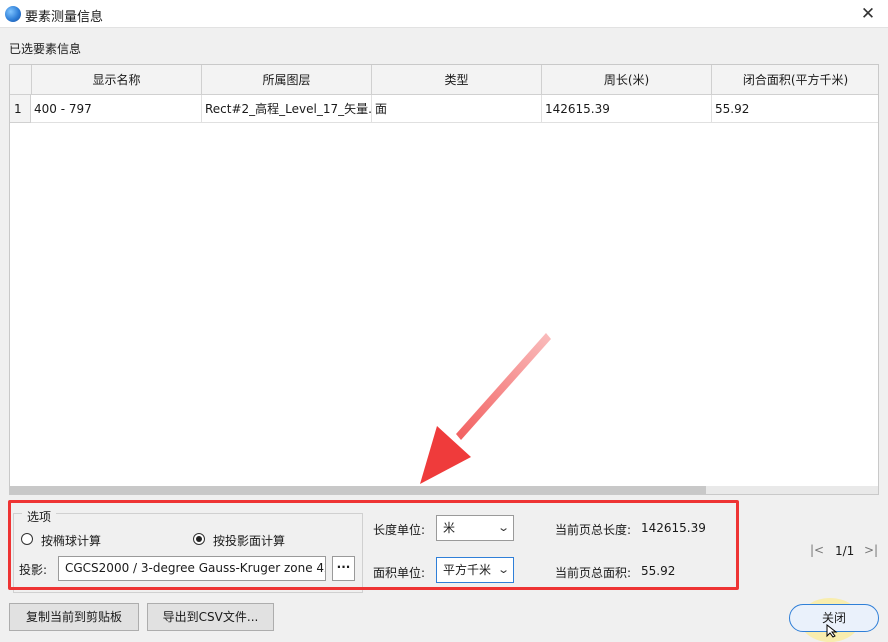 The height and width of the screenshot is (642, 888). I want to click on selected-features-label: 已选要素信息, so click(45, 49).